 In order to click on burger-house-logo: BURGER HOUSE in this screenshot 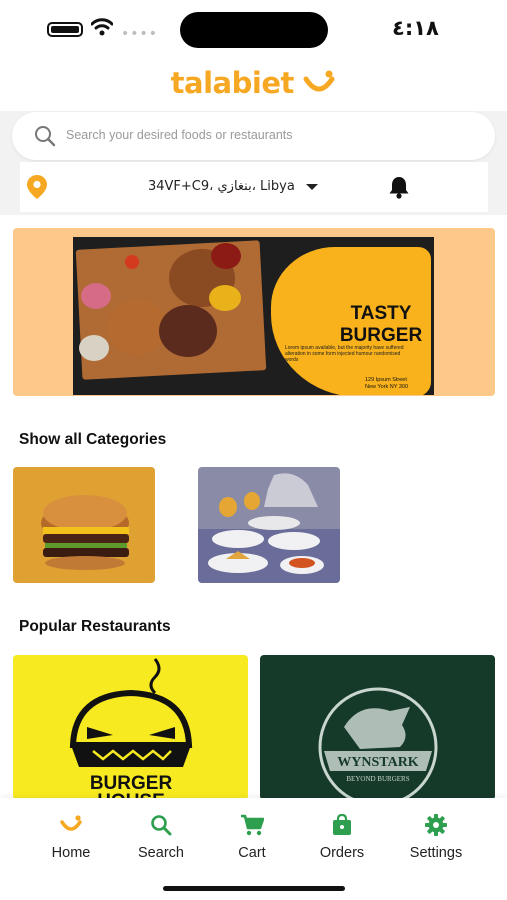, I will do `click(131, 729)`.